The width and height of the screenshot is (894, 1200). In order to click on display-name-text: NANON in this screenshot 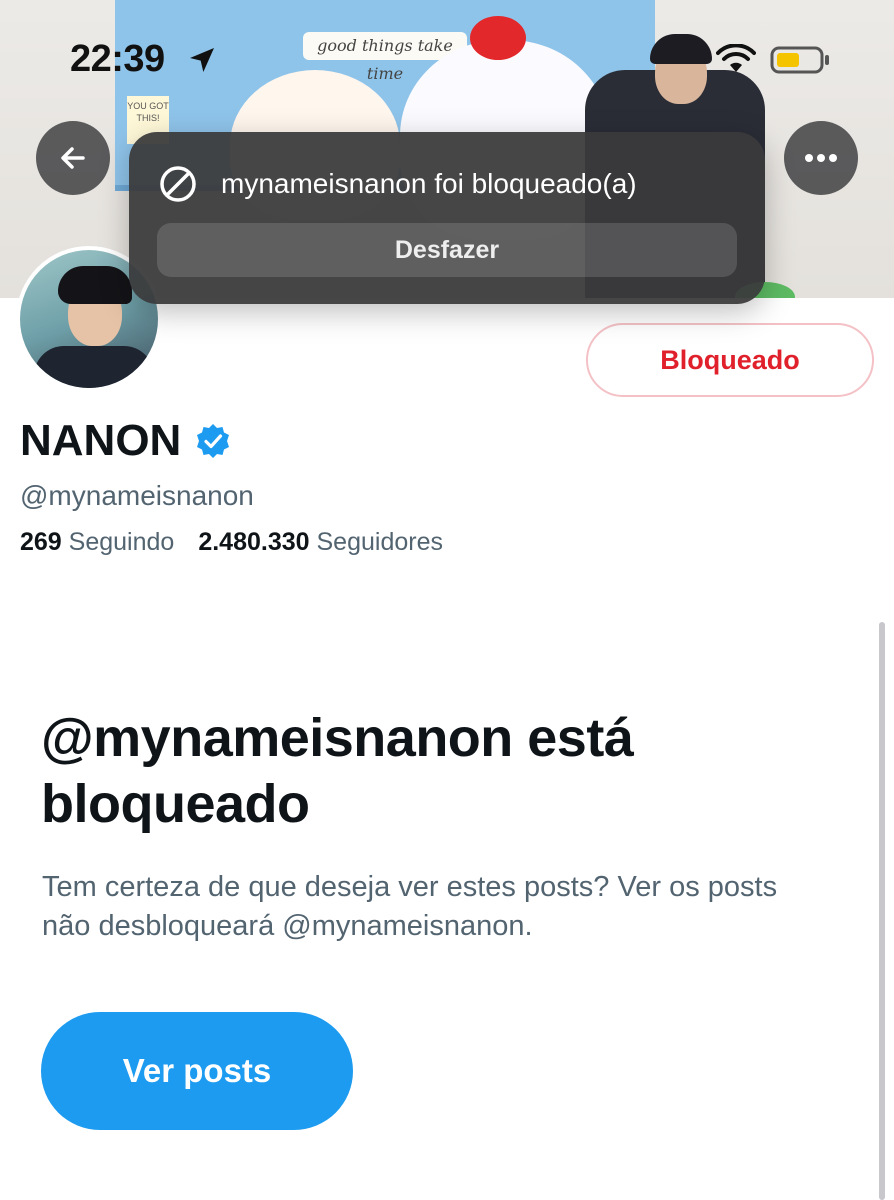, I will do `click(101, 440)`.